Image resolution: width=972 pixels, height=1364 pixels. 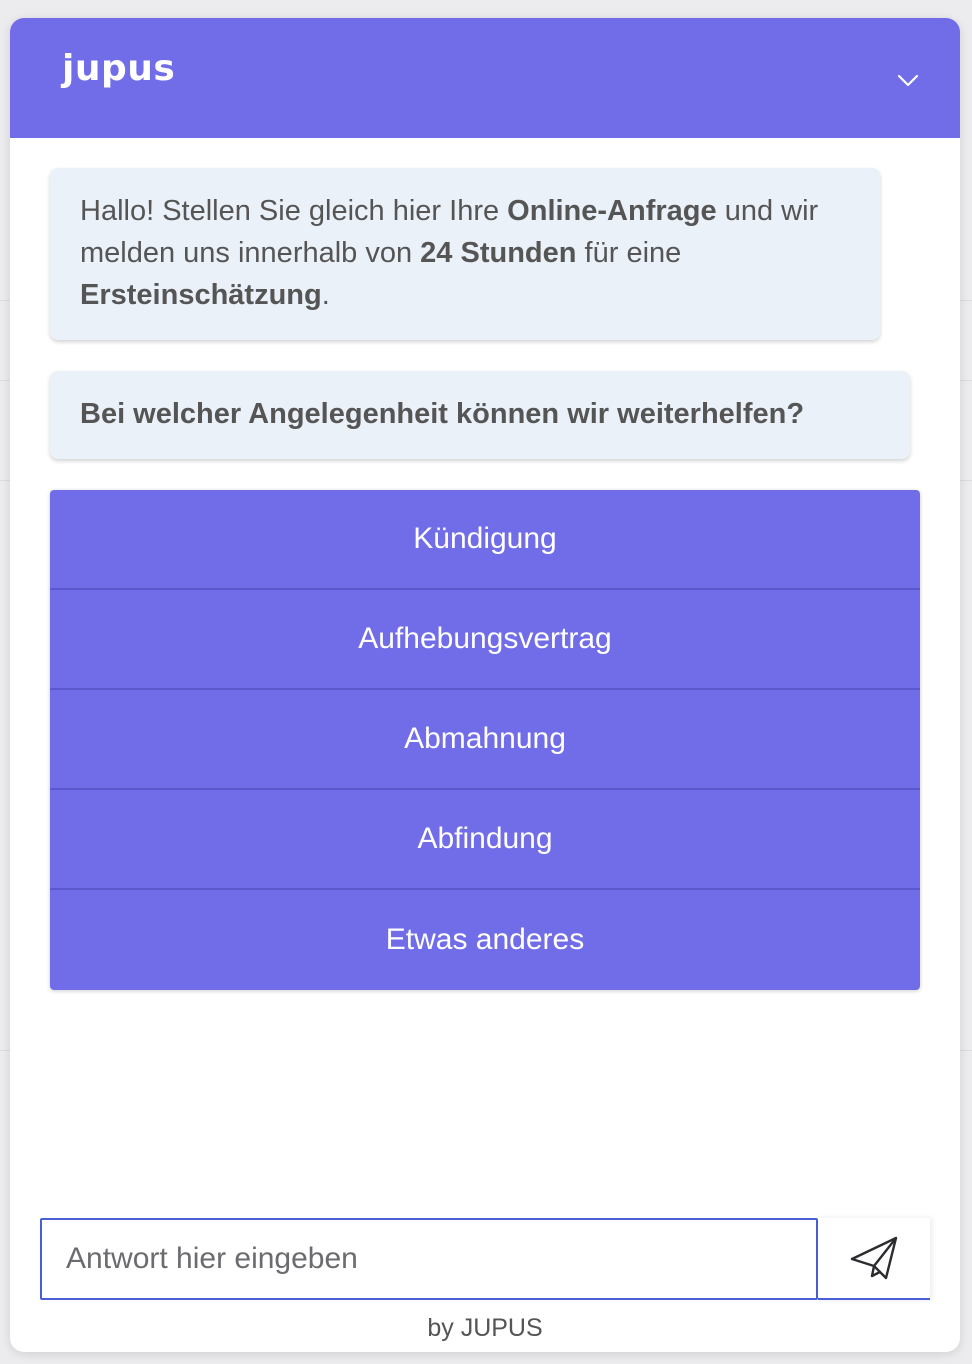 What do you see at coordinates (485, 640) in the screenshot?
I see `option-button-aufhebungsvertrag: Aufhebungsvertrag` at bounding box center [485, 640].